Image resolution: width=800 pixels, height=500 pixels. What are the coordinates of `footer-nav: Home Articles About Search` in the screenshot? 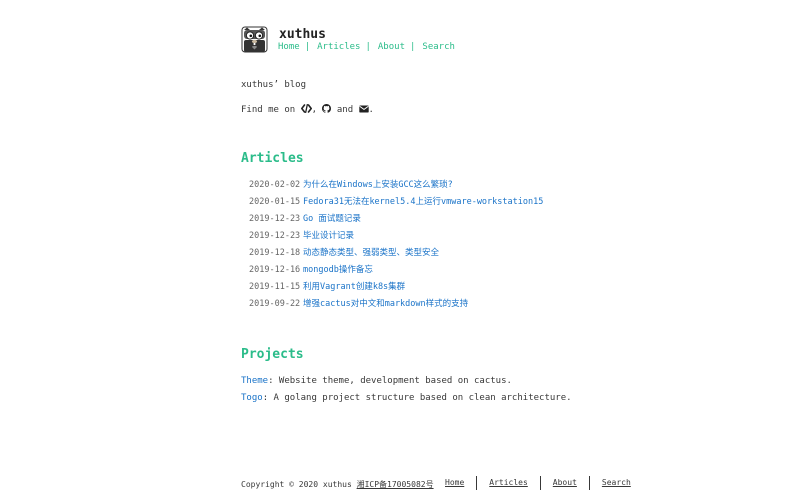 It's located at (538, 482).